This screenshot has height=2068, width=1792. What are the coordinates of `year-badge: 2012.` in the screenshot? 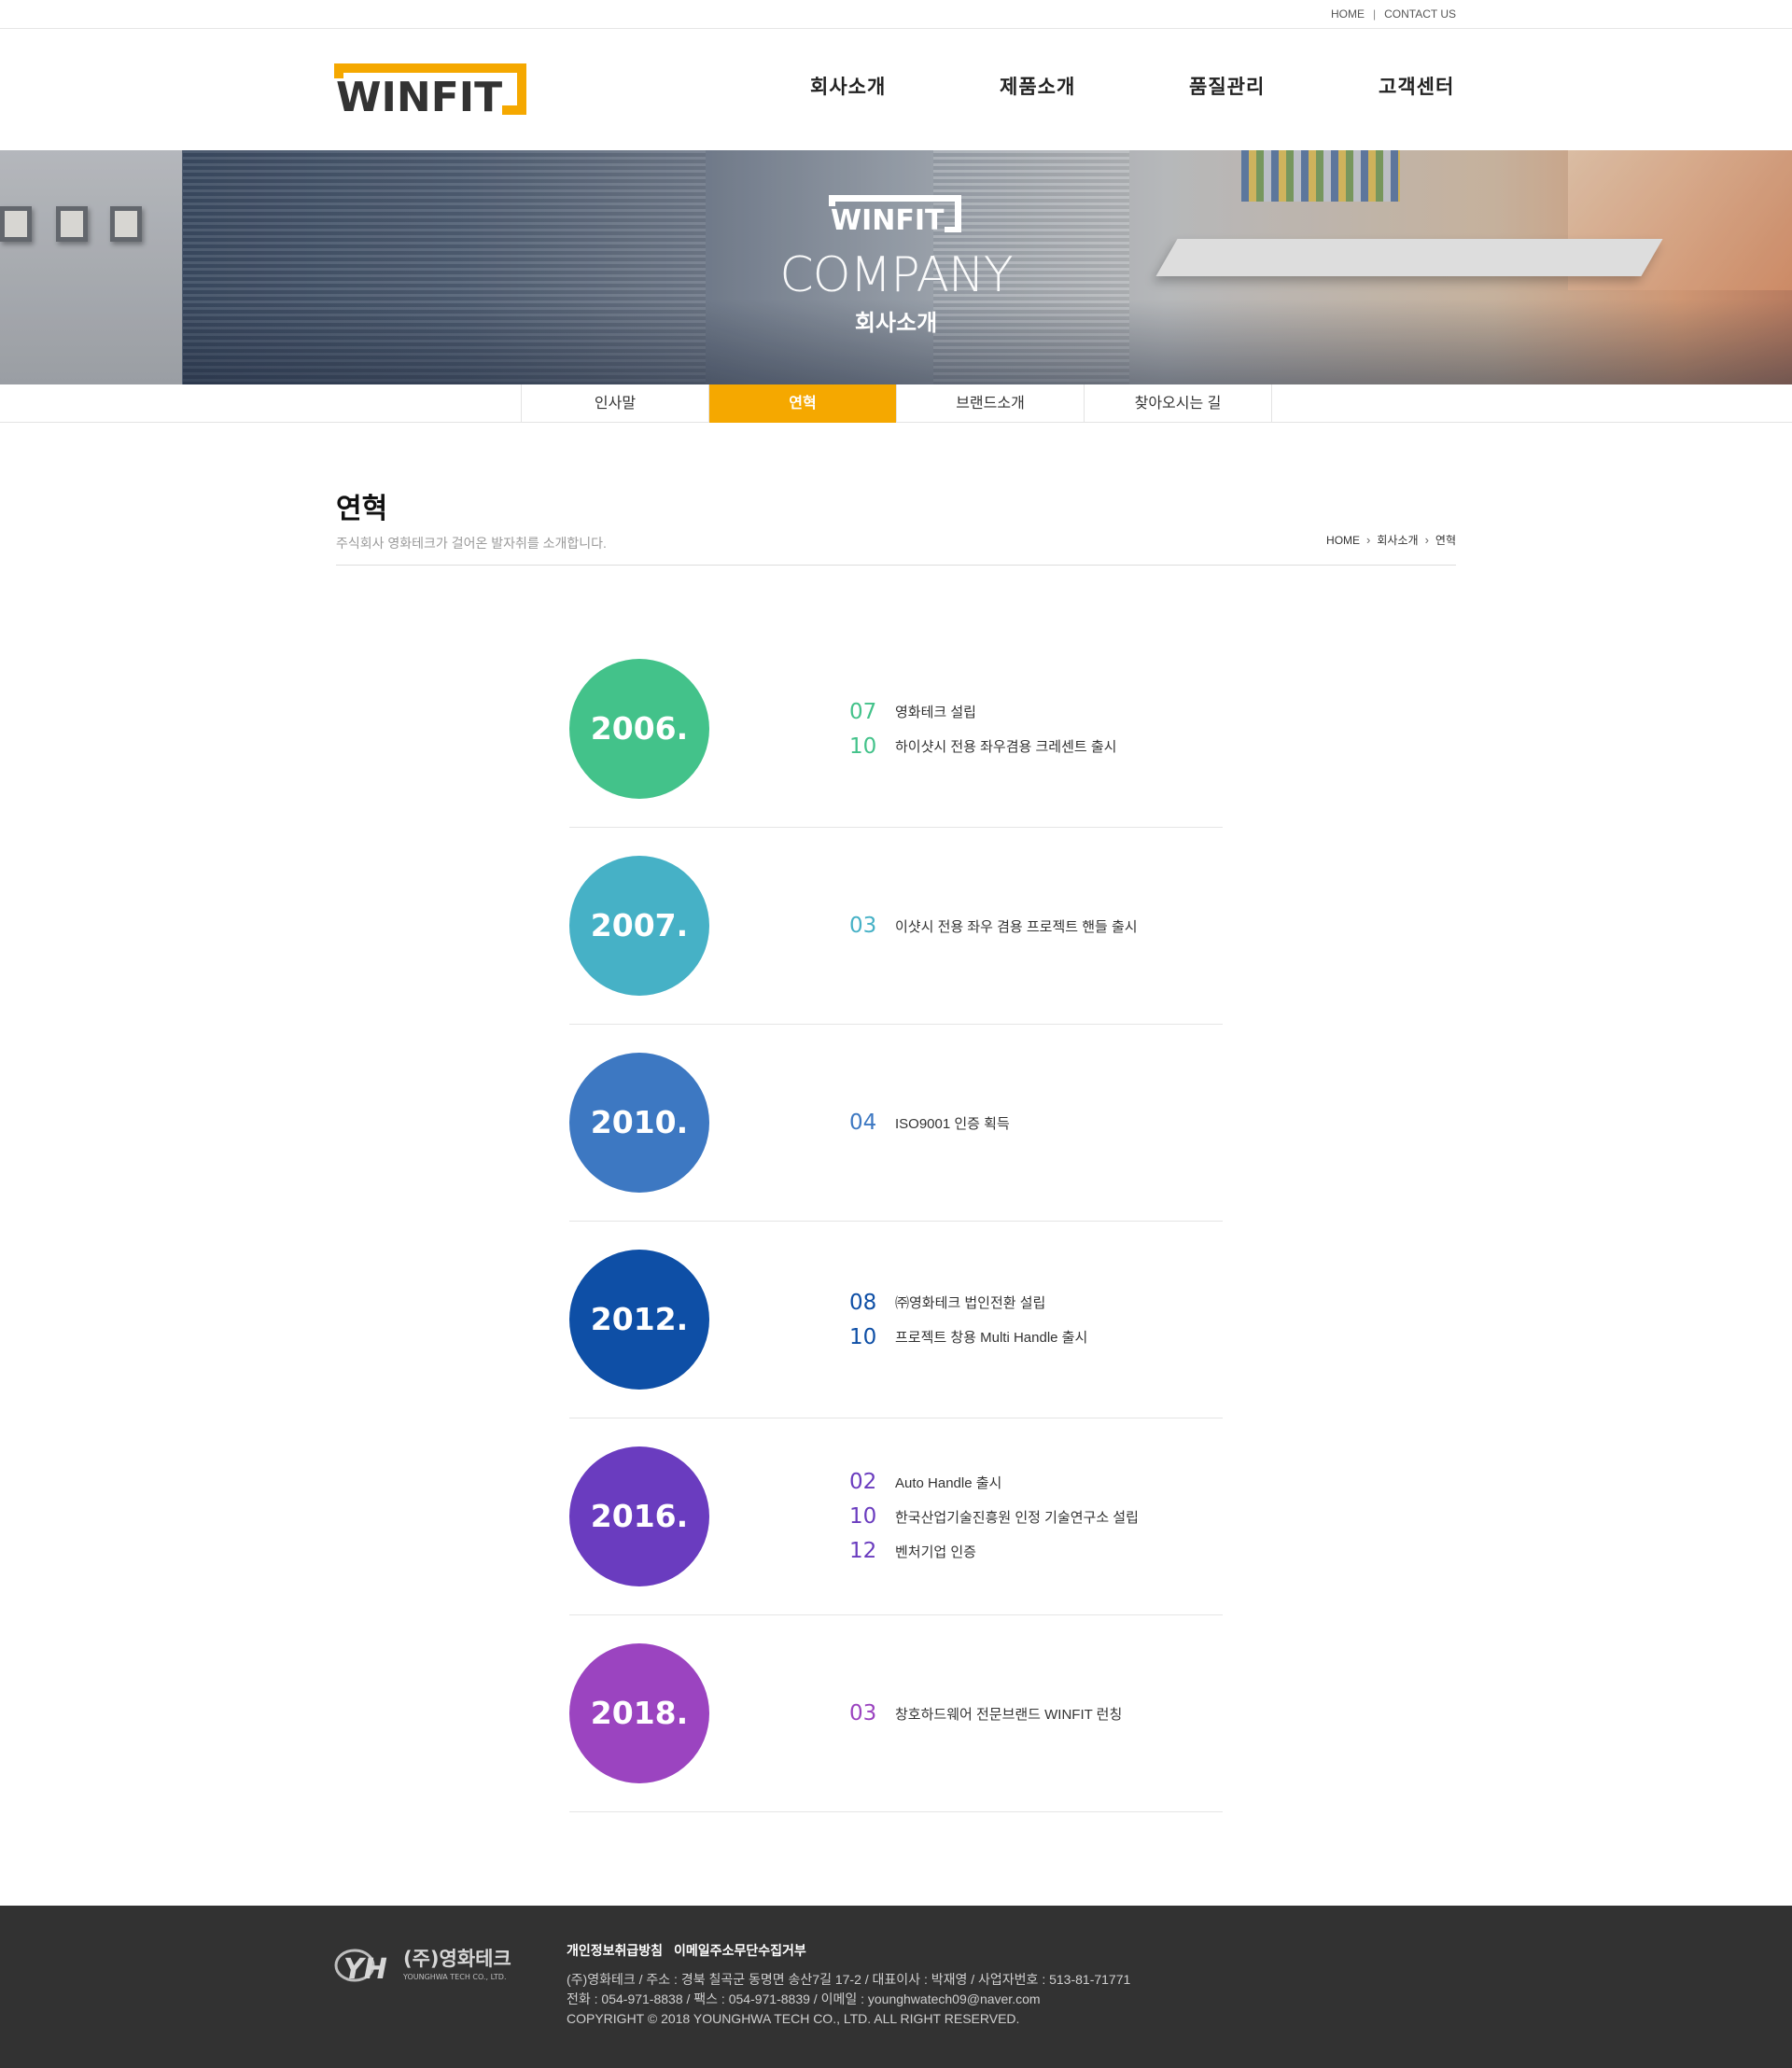 It's located at (639, 1320).